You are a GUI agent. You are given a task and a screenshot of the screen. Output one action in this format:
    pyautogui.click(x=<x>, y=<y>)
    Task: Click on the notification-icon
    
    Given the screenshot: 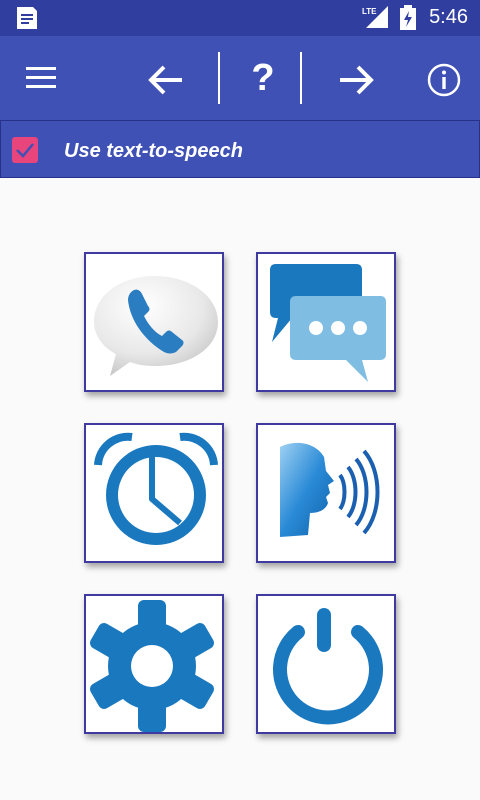 What is the action you would take?
    pyautogui.click(x=27, y=18)
    